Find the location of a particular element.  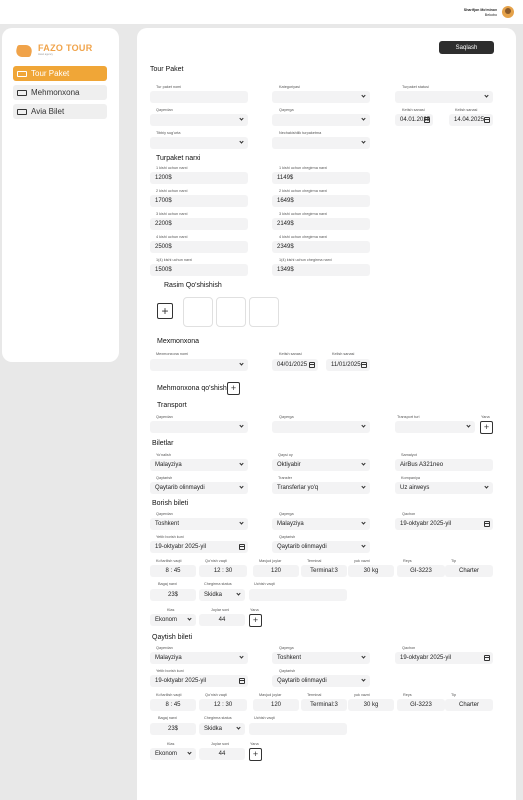

outbound-from-select: Toshkent is located at coordinates (199, 524).